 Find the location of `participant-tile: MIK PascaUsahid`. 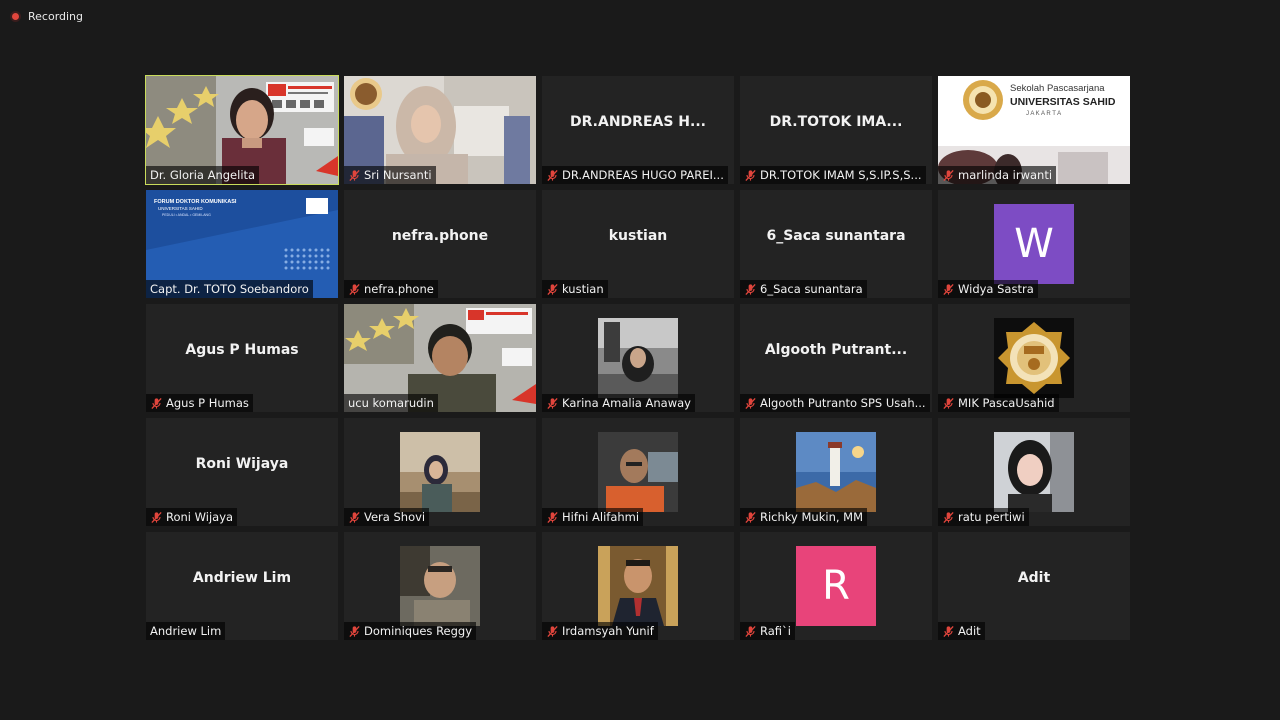

participant-tile: MIK PascaUsahid is located at coordinates (1034, 358).